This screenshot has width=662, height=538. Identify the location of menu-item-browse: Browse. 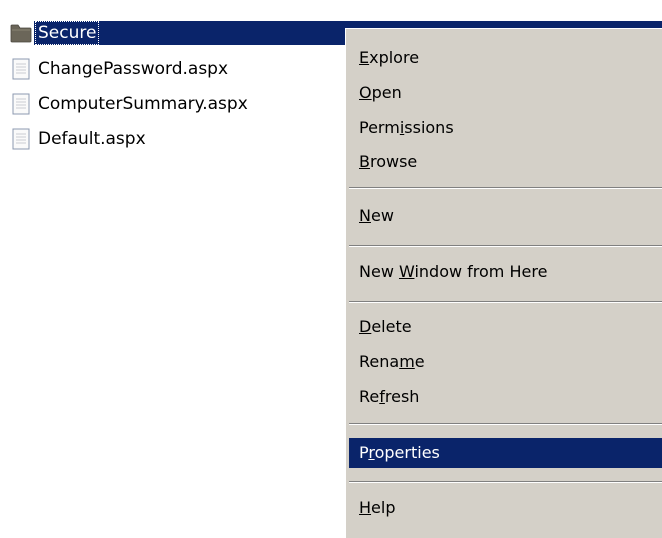
(505, 162).